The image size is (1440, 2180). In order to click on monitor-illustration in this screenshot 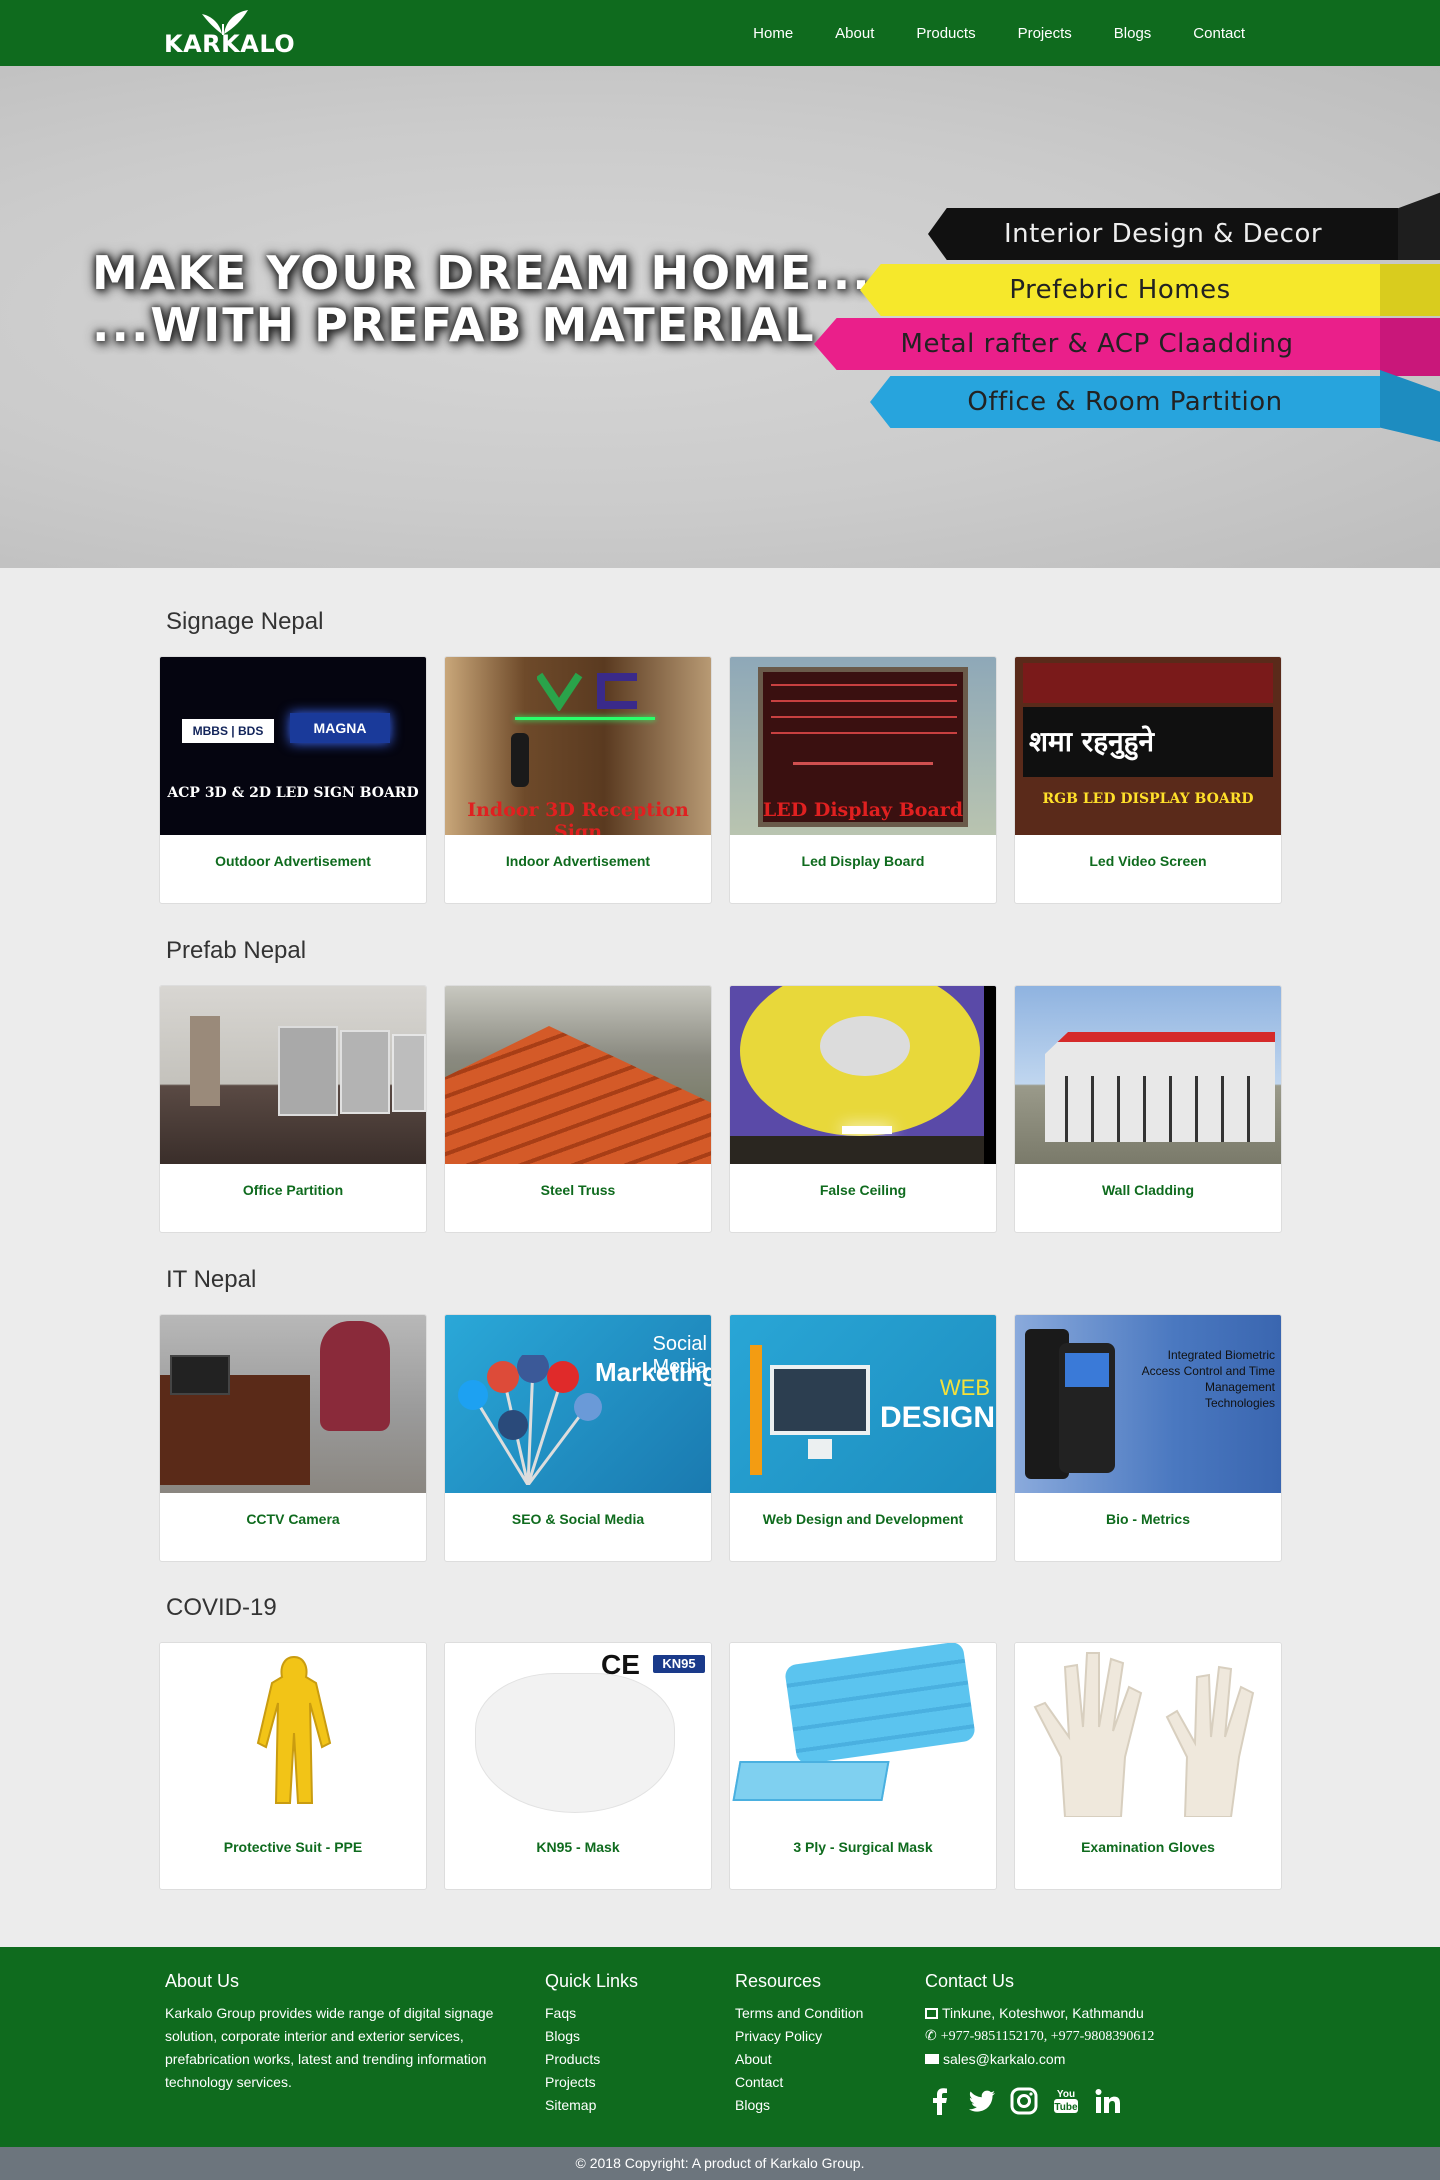, I will do `click(820, 1400)`.